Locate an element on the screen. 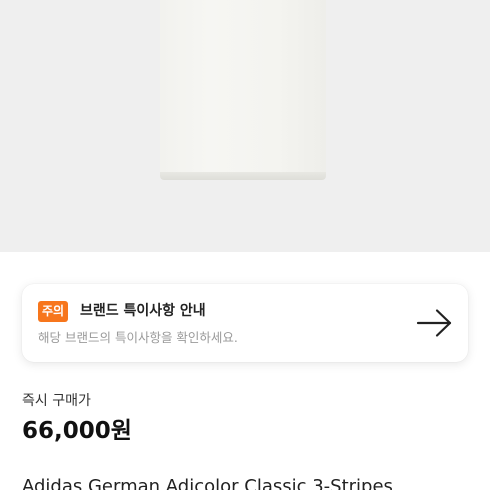 Image resolution: width=490 pixels, height=490 pixels. notice-title: 브랜드 특이사항 안내 is located at coordinates (143, 311).